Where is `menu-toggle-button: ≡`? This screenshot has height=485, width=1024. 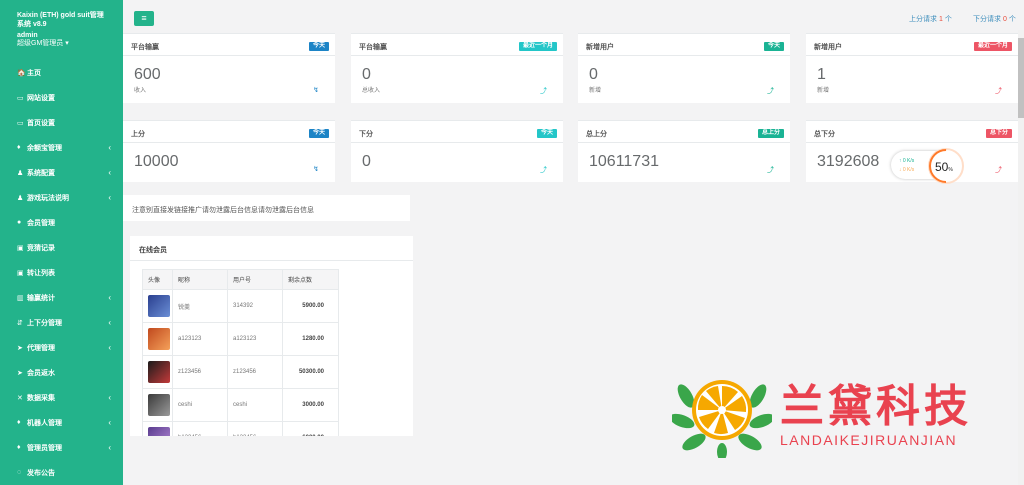 menu-toggle-button: ≡ is located at coordinates (144, 18).